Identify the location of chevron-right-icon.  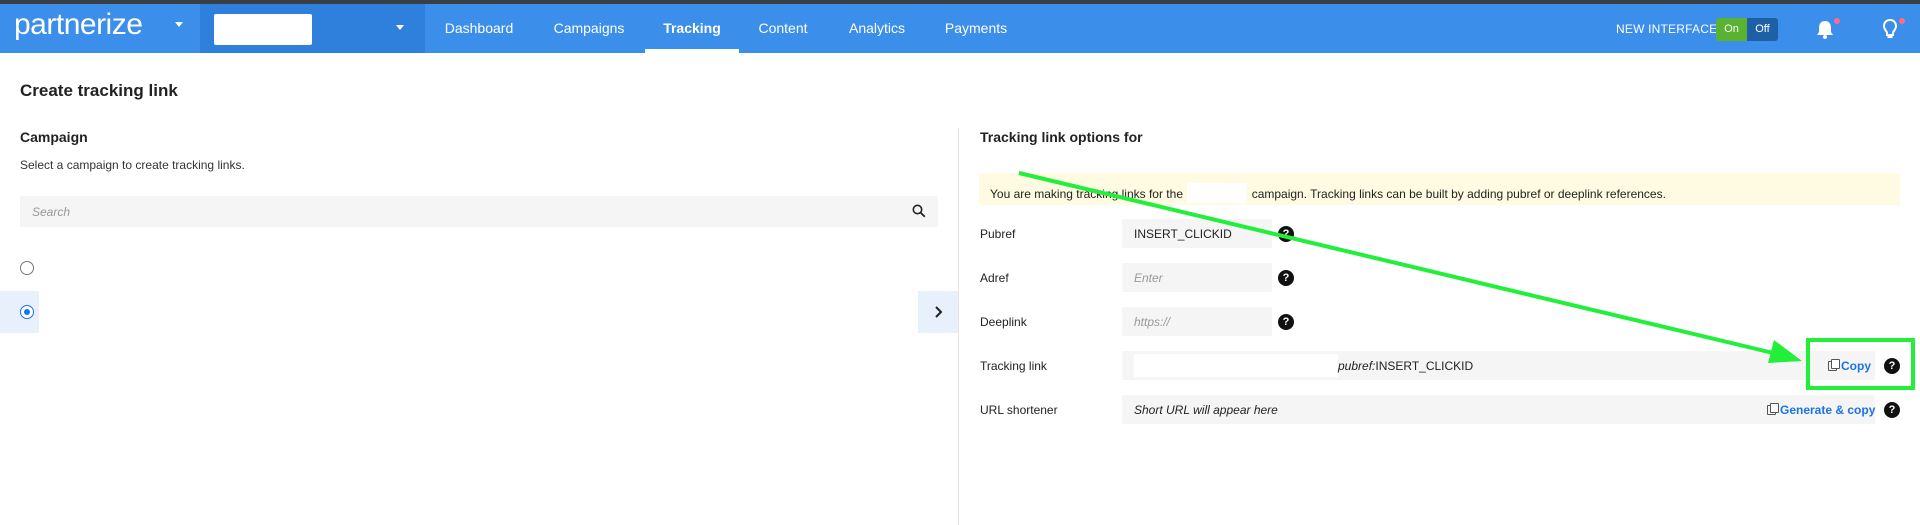
(939, 312).